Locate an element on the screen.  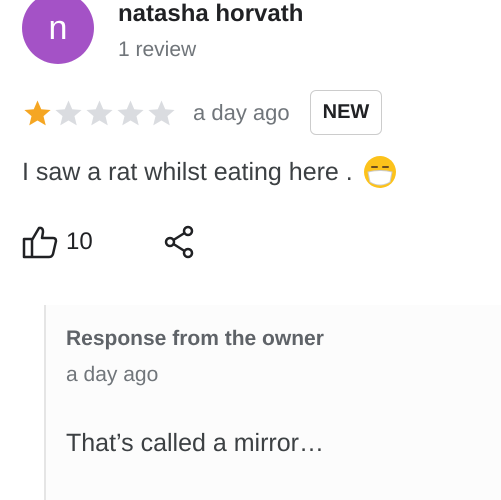
review-text: I saw a rat whilst eating here . is located at coordinates (187, 172).